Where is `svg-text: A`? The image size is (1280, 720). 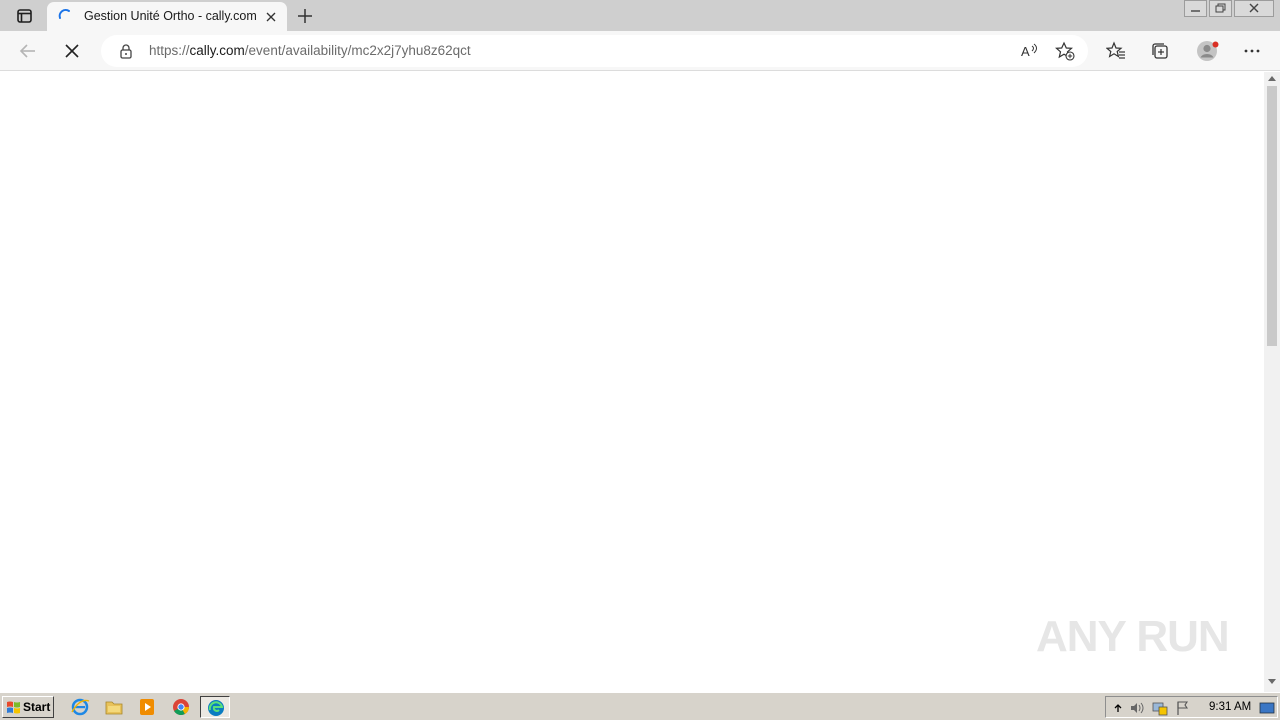 svg-text: A is located at coordinates (1025, 51).